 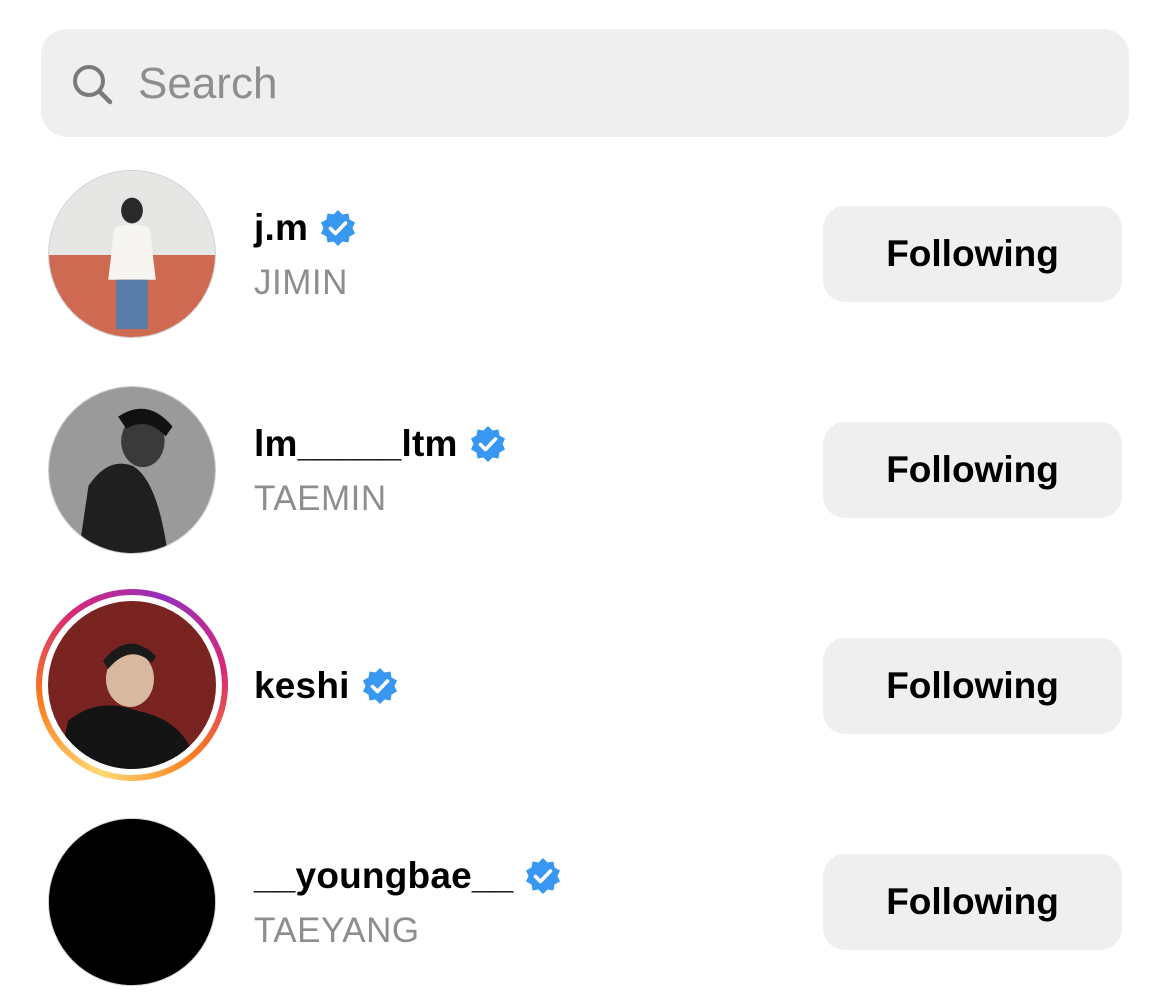 What do you see at coordinates (356, 444) in the screenshot?
I see `username: lm_____ltm` at bounding box center [356, 444].